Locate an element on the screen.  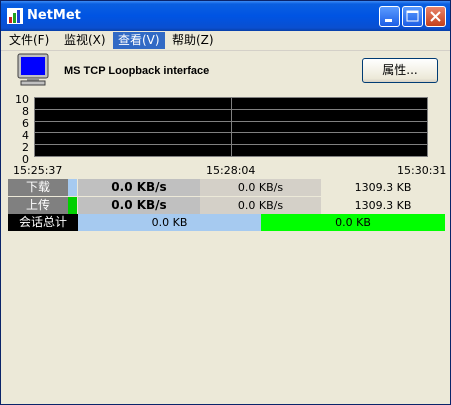
y-tick-label: 2 is located at coordinates (25, 147).